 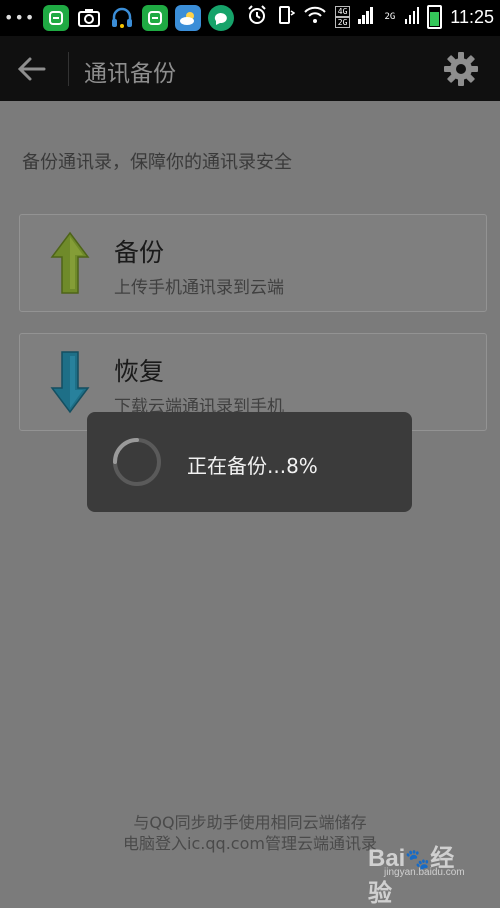 What do you see at coordinates (253, 263) in the screenshot?
I see `backup-card: 备份 上传手机通讯录到云端` at bounding box center [253, 263].